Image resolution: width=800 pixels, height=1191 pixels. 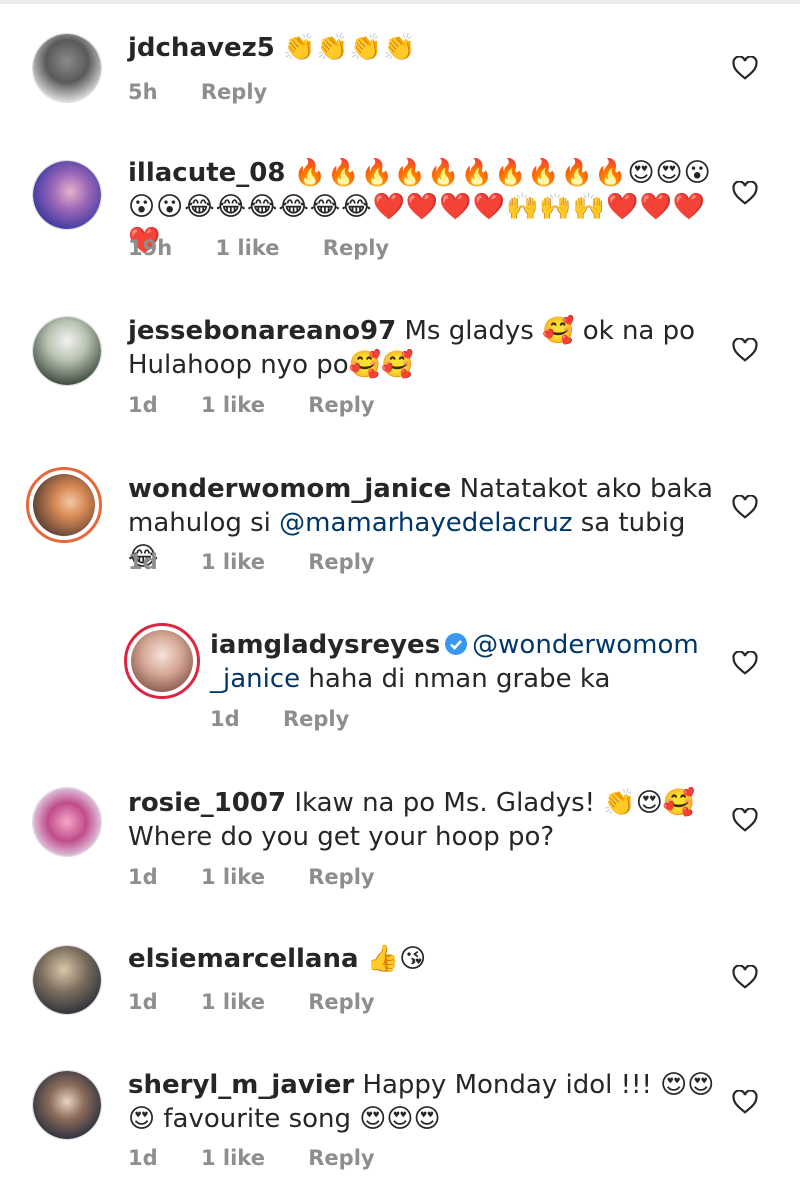 I want to click on comment-content: 👍😘, so click(x=396, y=959).